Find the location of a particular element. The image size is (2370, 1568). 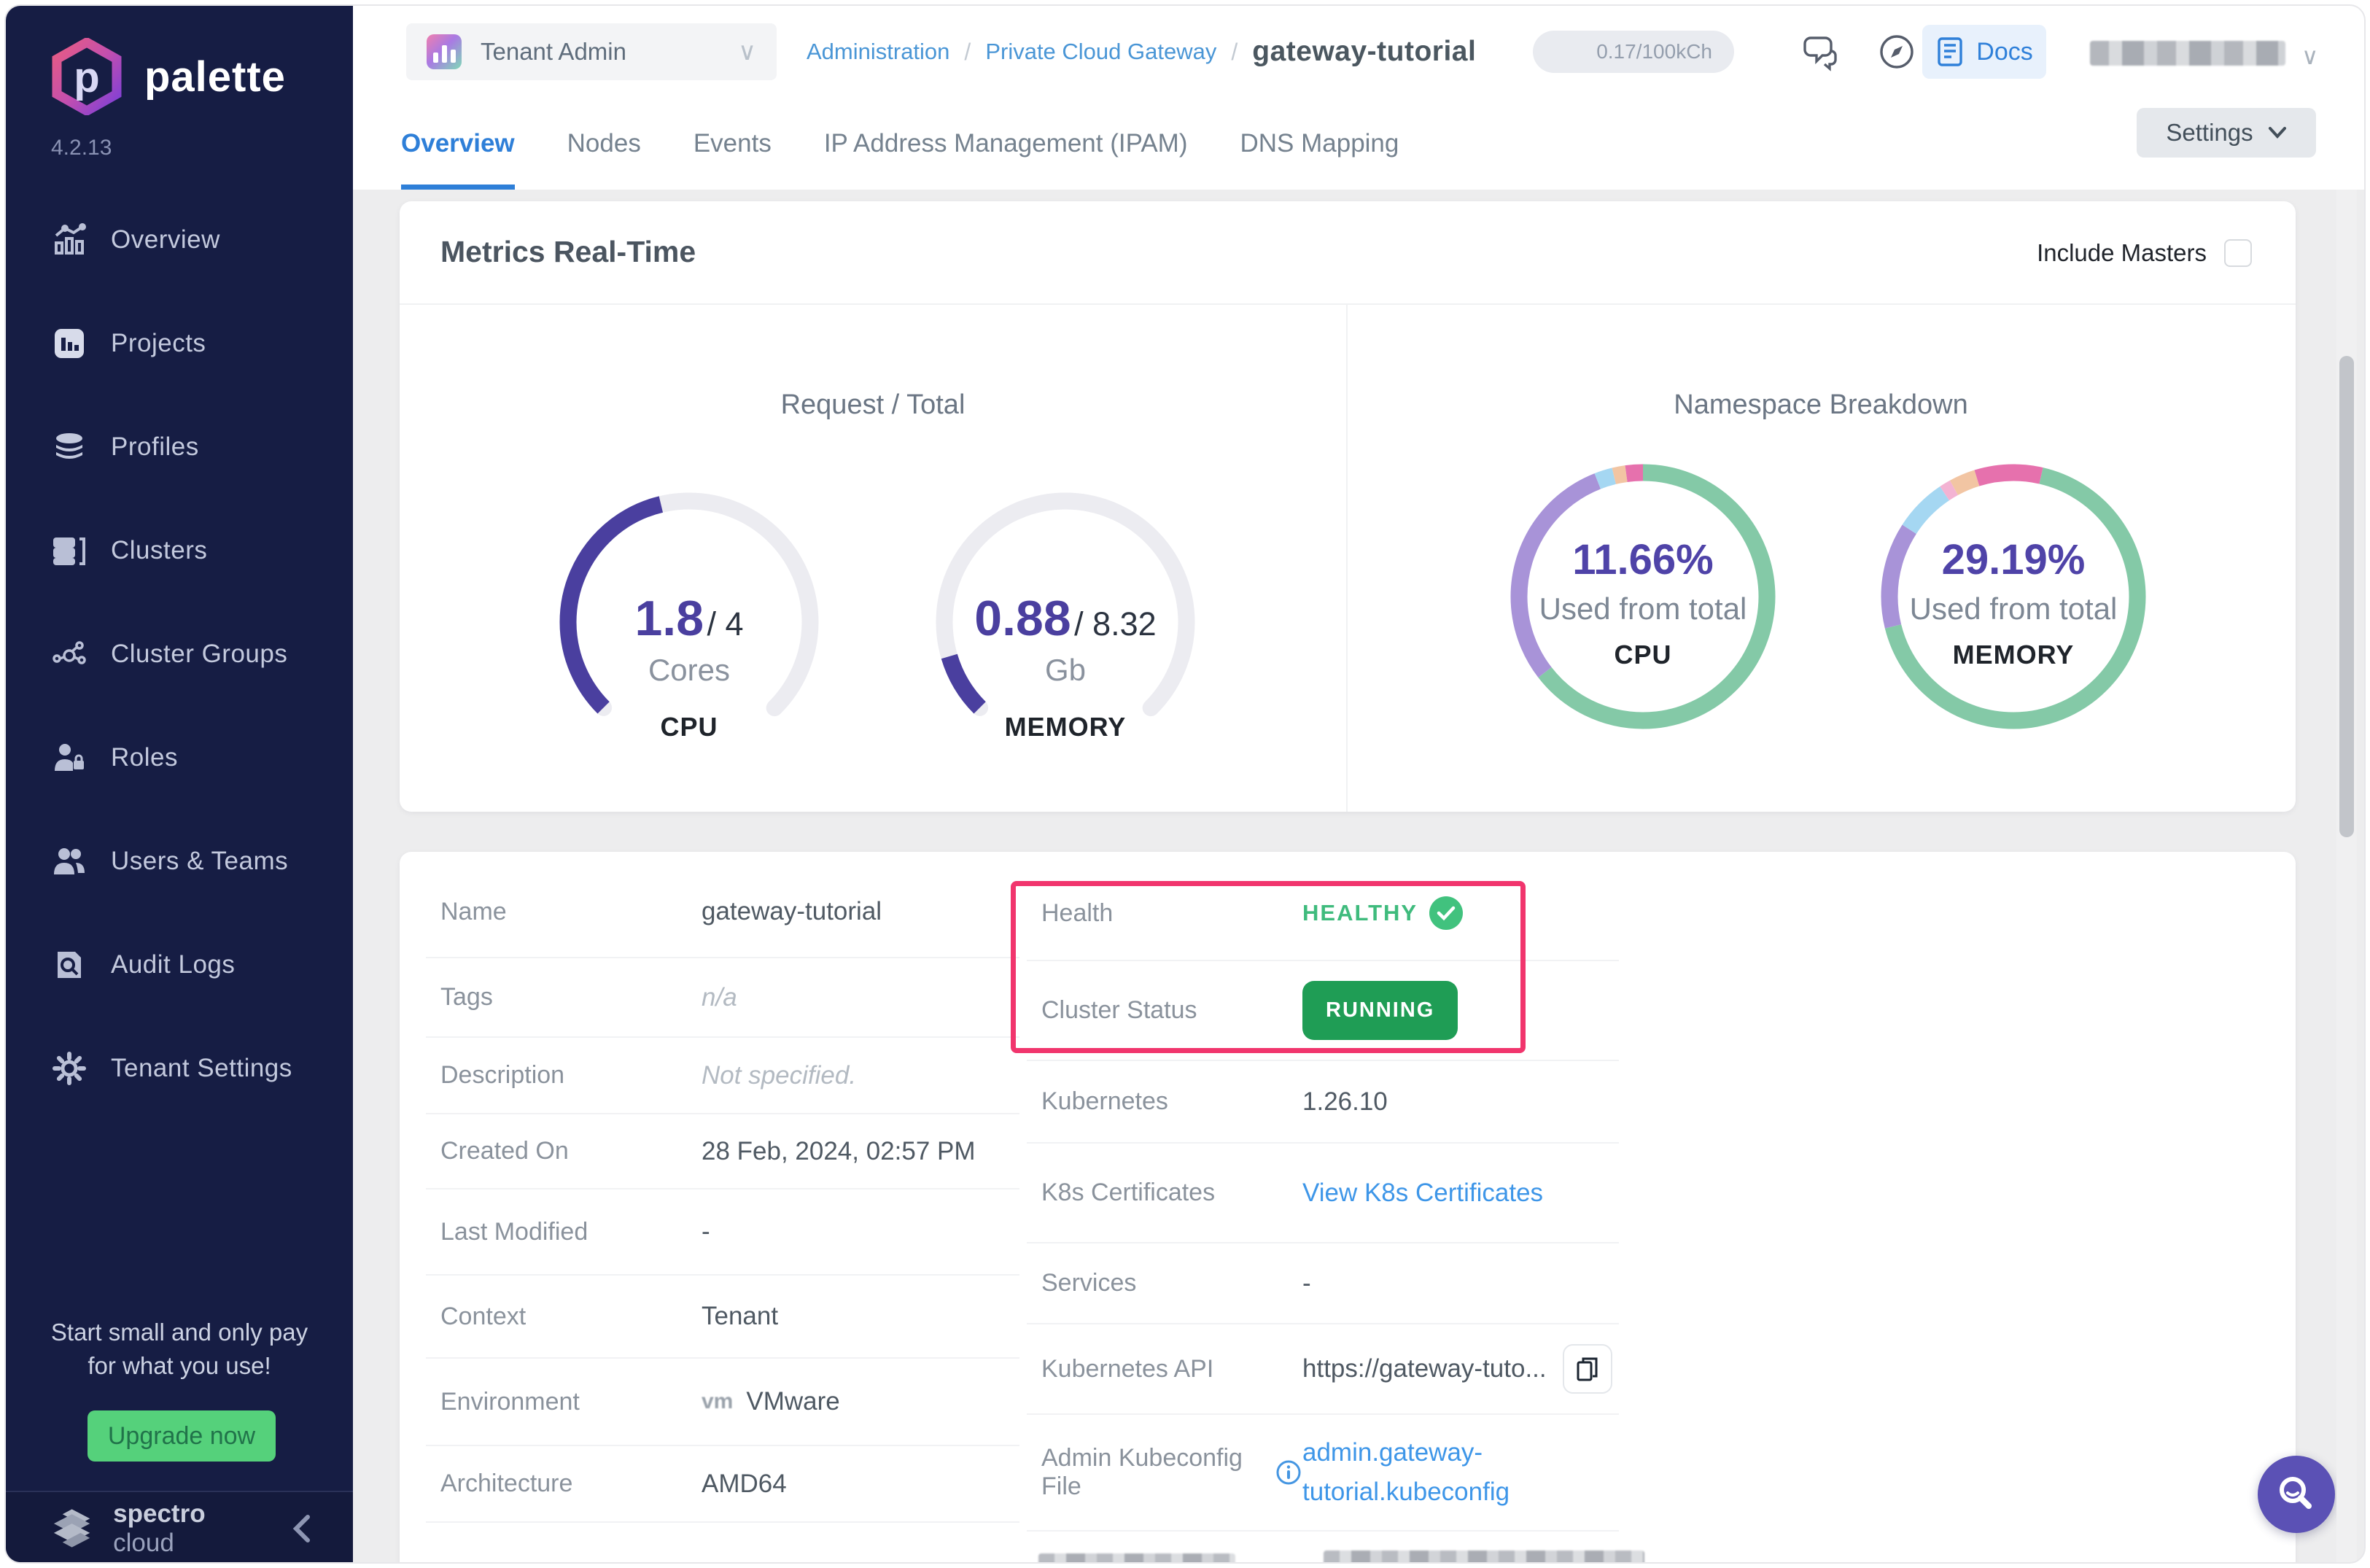

explore-button is located at coordinates (1896, 51).